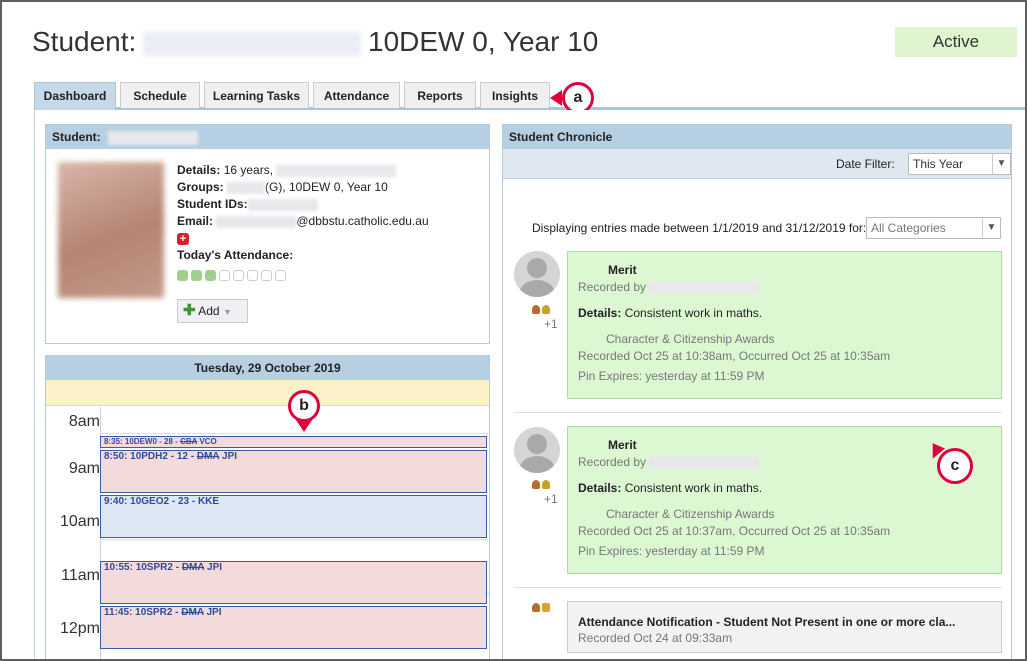  What do you see at coordinates (267, 393) in the screenshot?
I see `all-day-row` at bounding box center [267, 393].